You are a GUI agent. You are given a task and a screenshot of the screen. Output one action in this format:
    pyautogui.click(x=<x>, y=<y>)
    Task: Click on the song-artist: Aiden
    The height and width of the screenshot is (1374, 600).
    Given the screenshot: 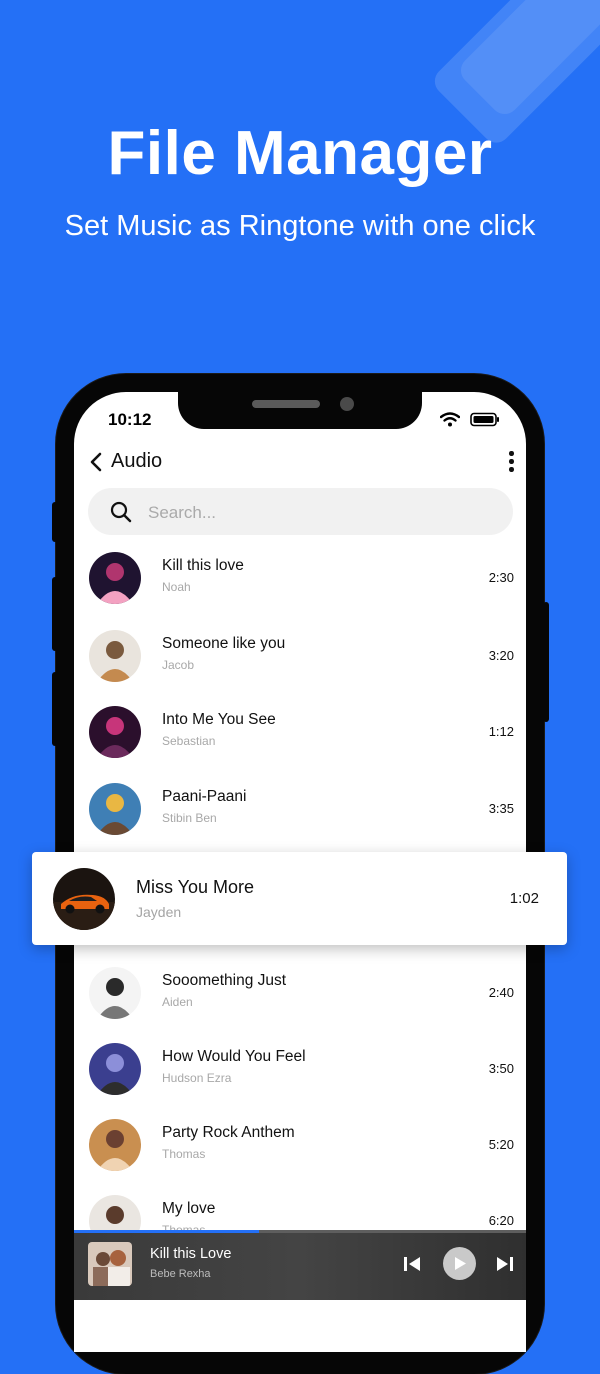 What is the action you would take?
    pyautogui.click(x=177, y=1002)
    